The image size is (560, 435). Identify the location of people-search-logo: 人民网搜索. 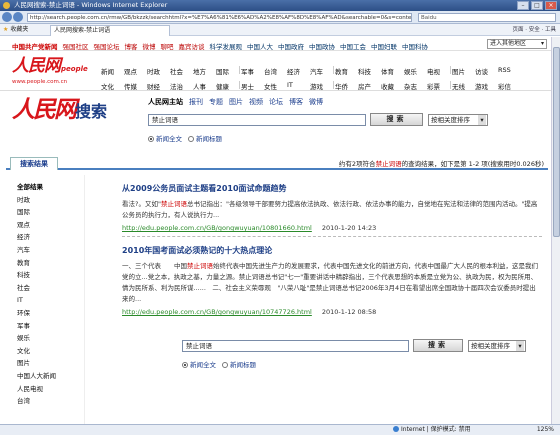
(75, 111).